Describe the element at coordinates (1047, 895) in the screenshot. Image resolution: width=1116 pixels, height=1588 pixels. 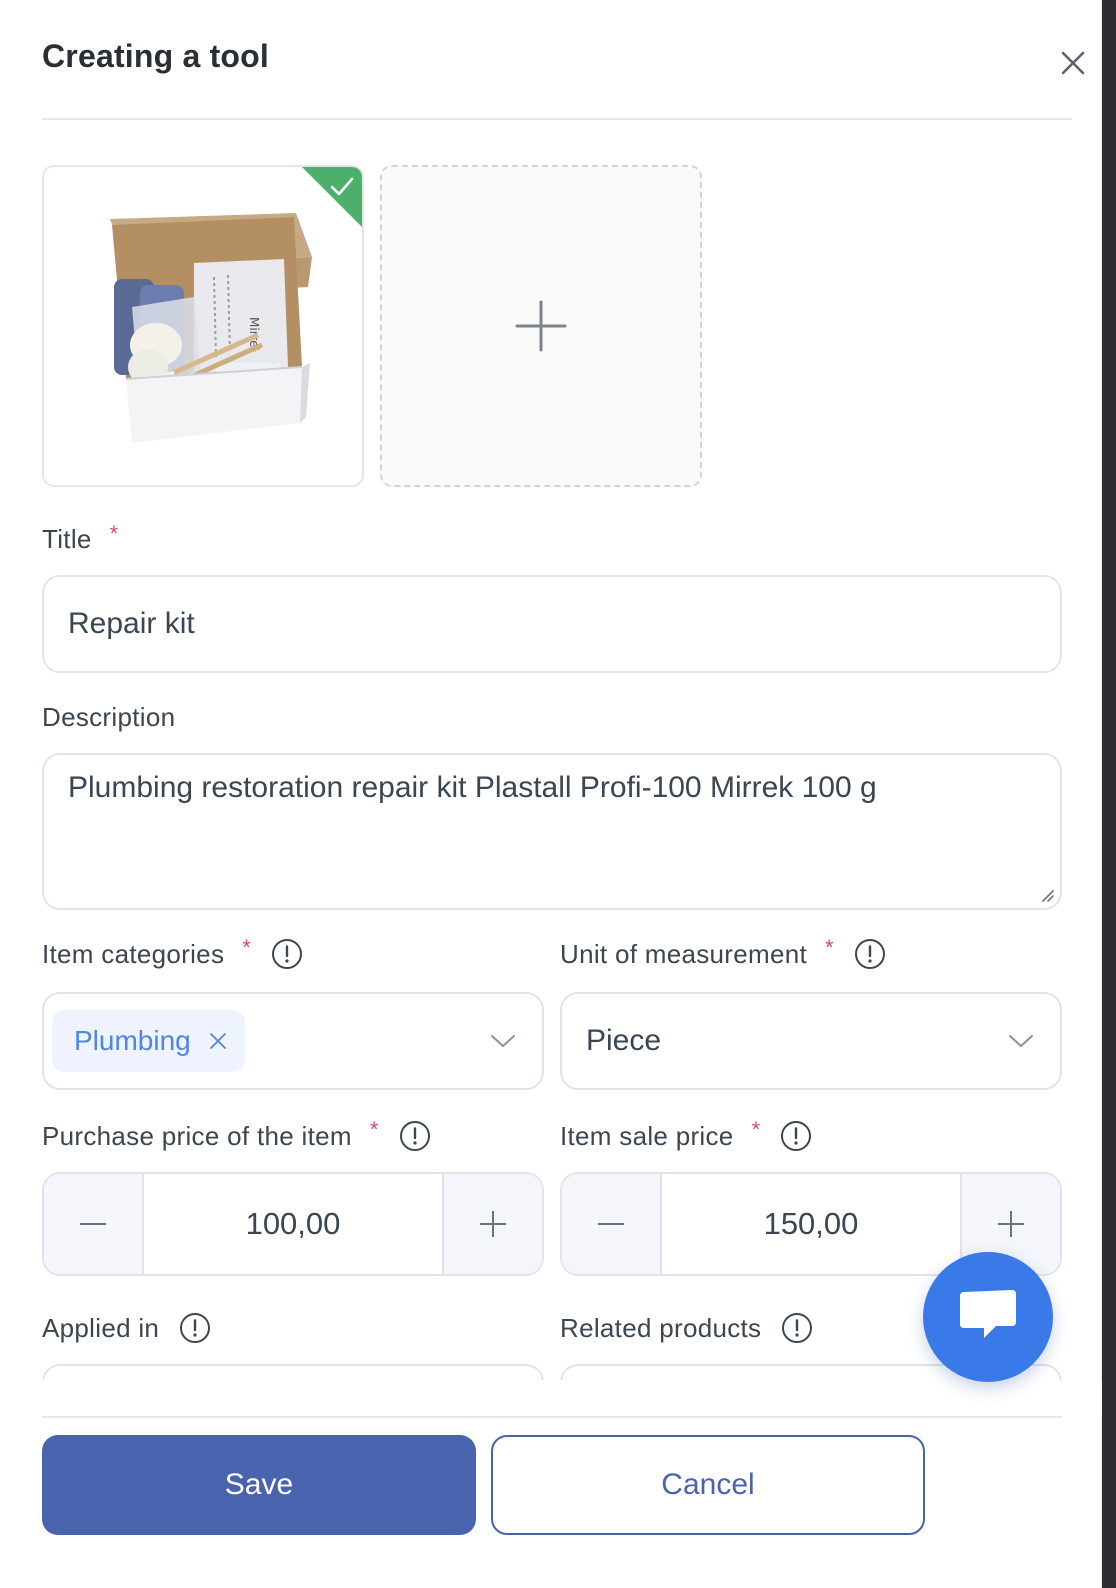
I see `resize-grip-icon` at that location.